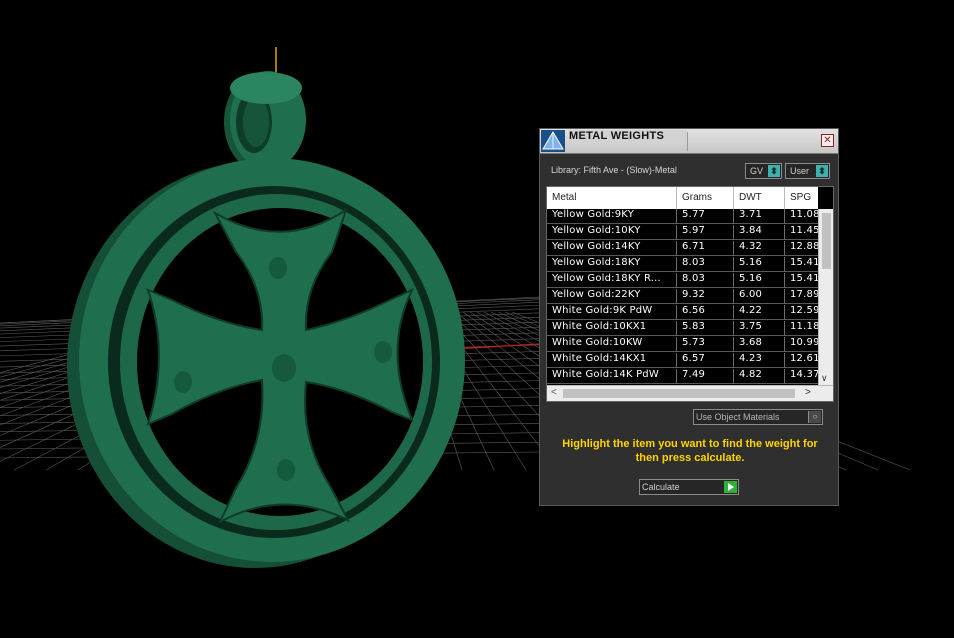  What do you see at coordinates (759, 198) in the screenshot?
I see `column-header-dwt: DWT` at bounding box center [759, 198].